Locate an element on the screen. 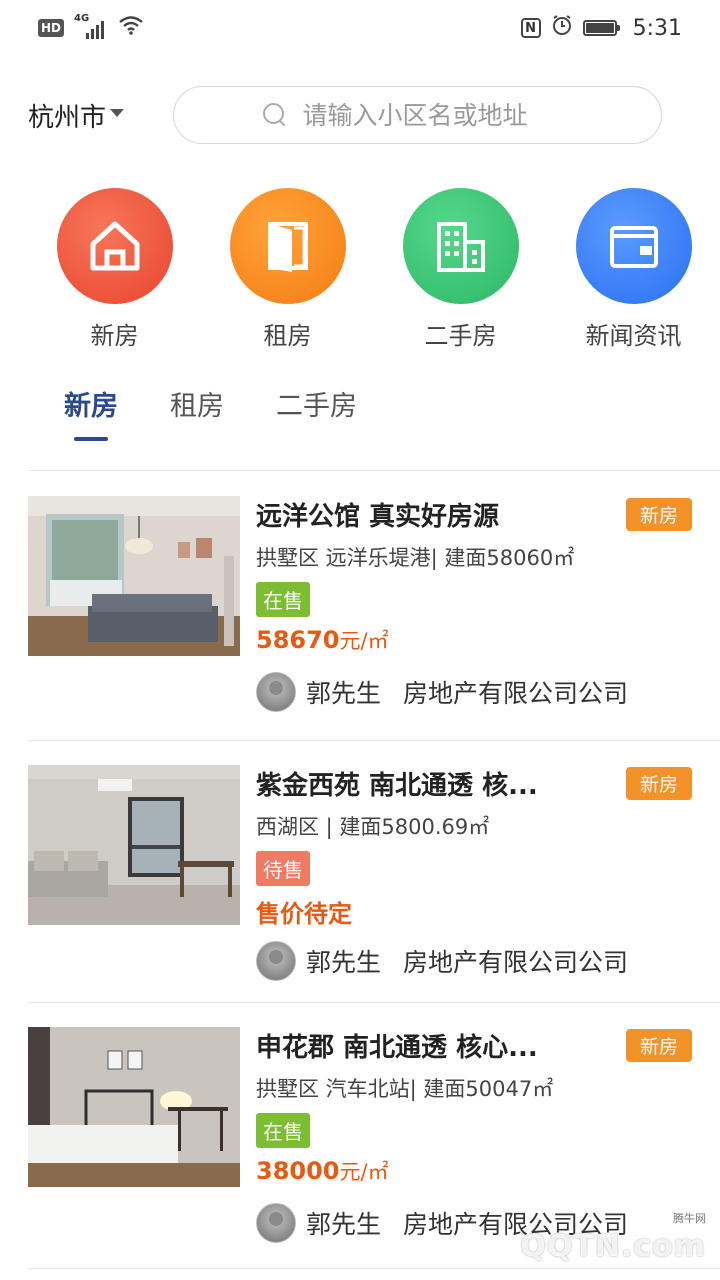 The image size is (720, 1280). search-bar is located at coordinates (417, 115).